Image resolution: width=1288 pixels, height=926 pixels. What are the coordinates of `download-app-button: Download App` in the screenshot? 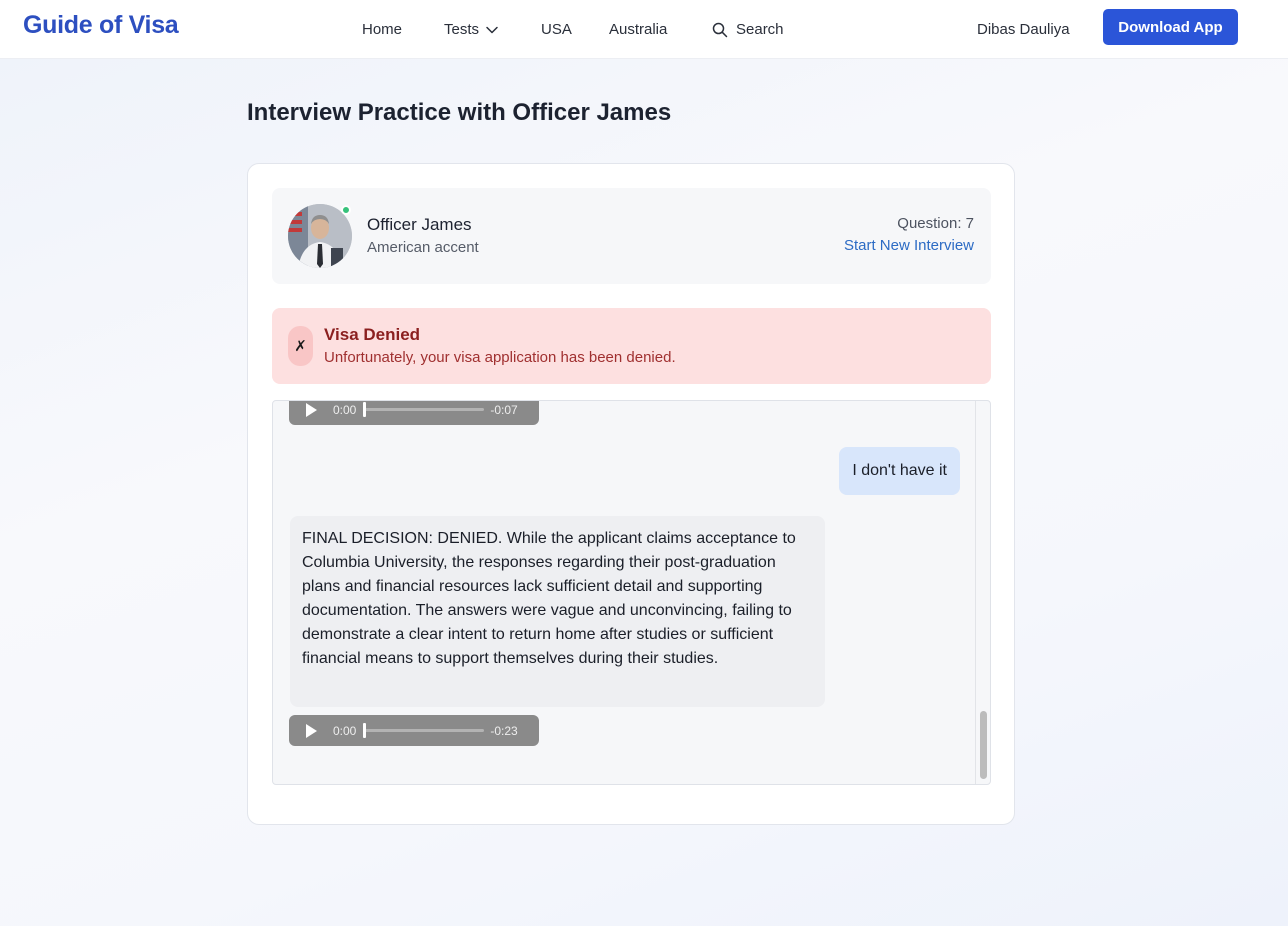 It's located at (1170, 27).